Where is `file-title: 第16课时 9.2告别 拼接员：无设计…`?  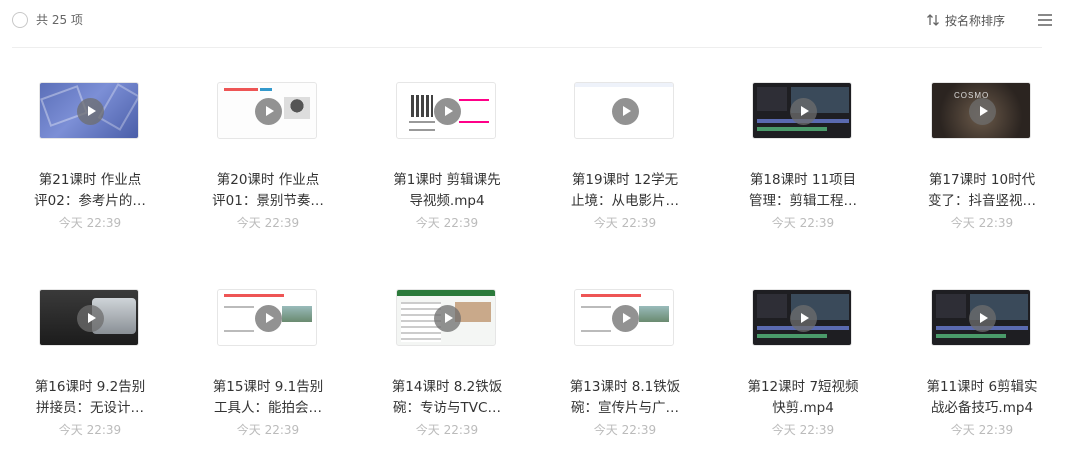
file-title: 第16课时 9.2告别 拼接员：无设计… is located at coordinates (90, 397).